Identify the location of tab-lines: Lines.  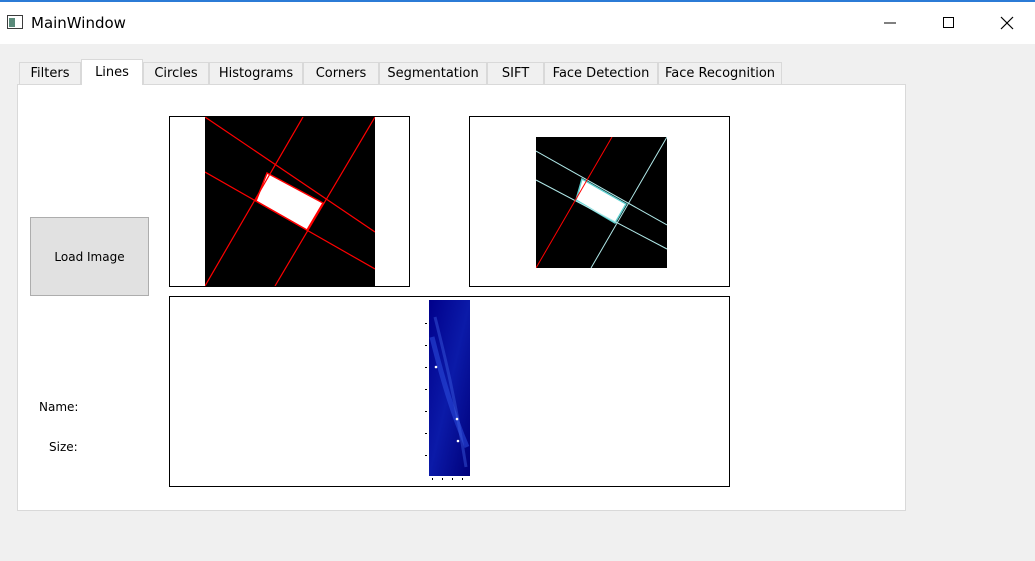
(112, 72).